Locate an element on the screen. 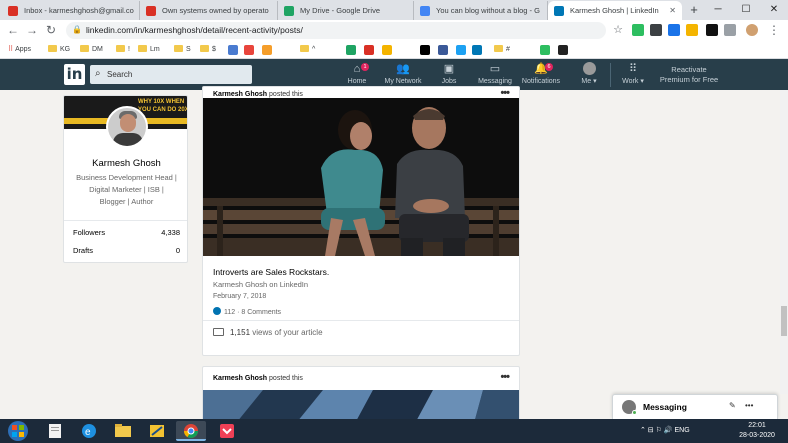  internet-explorer-icon: e is located at coordinates (89, 431).